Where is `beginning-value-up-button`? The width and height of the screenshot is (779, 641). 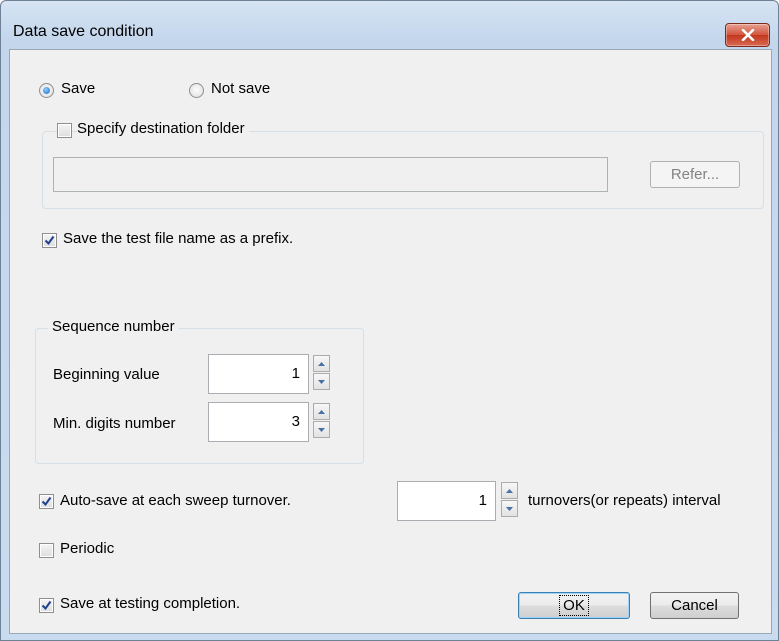 beginning-value-up-button is located at coordinates (321, 363).